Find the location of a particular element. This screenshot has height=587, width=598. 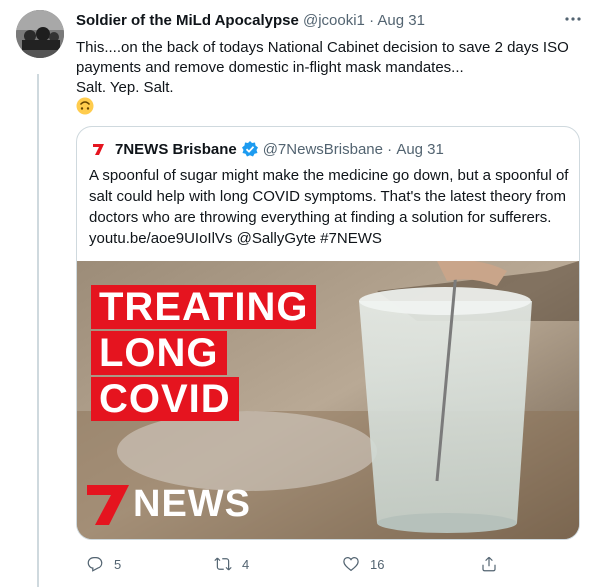

like-count: 16 is located at coordinates (377, 564).